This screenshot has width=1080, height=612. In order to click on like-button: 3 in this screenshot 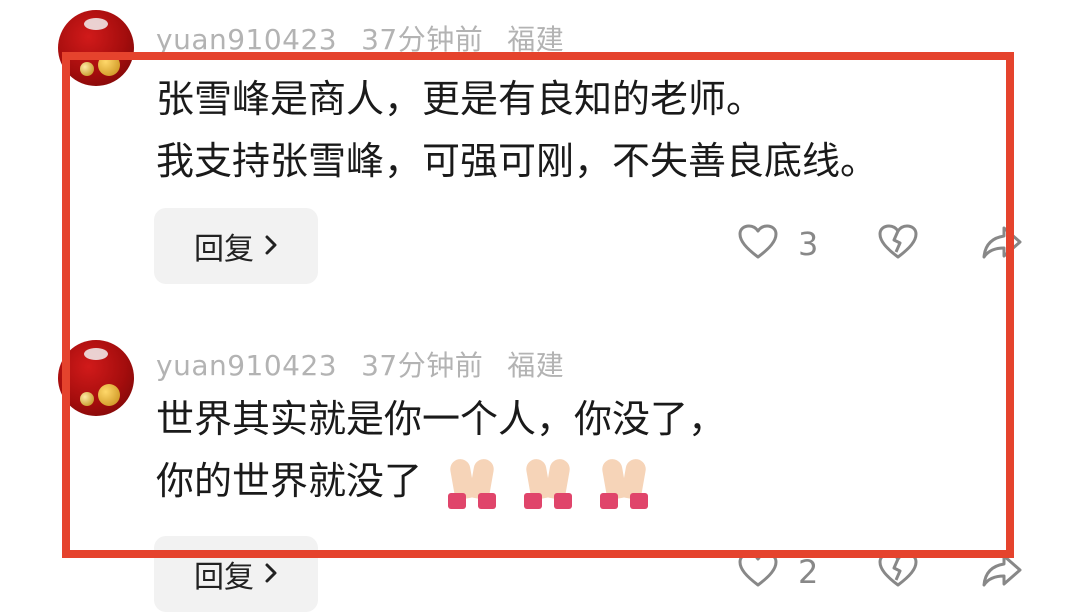, I will do `click(778, 244)`.